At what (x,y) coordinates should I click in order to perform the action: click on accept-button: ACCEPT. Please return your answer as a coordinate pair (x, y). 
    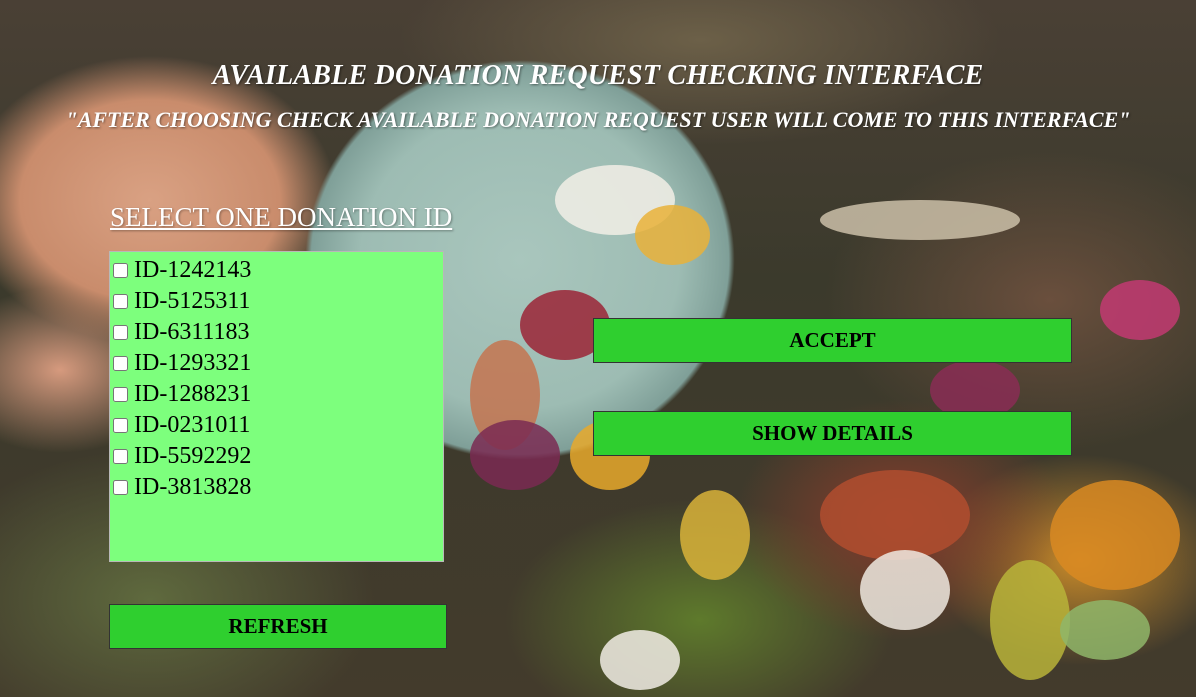
    Looking at the image, I should click on (832, 340).